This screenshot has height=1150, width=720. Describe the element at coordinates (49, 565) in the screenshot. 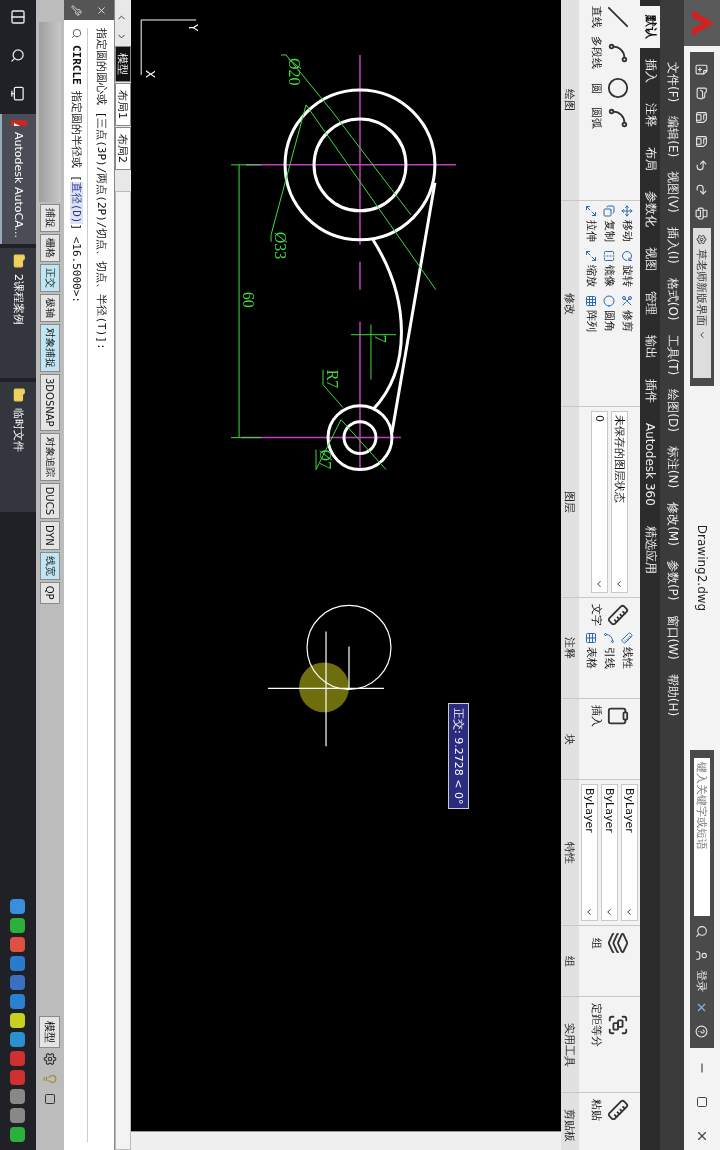

I see `status-toggle: 线宽` at that location.